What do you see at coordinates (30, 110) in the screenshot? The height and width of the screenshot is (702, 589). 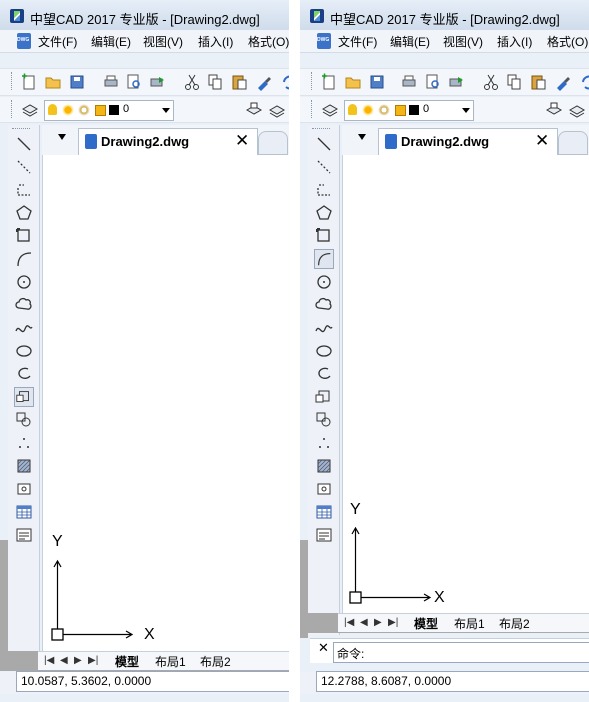 I see `layer-manager-icon` at bounding box center [30, 110].